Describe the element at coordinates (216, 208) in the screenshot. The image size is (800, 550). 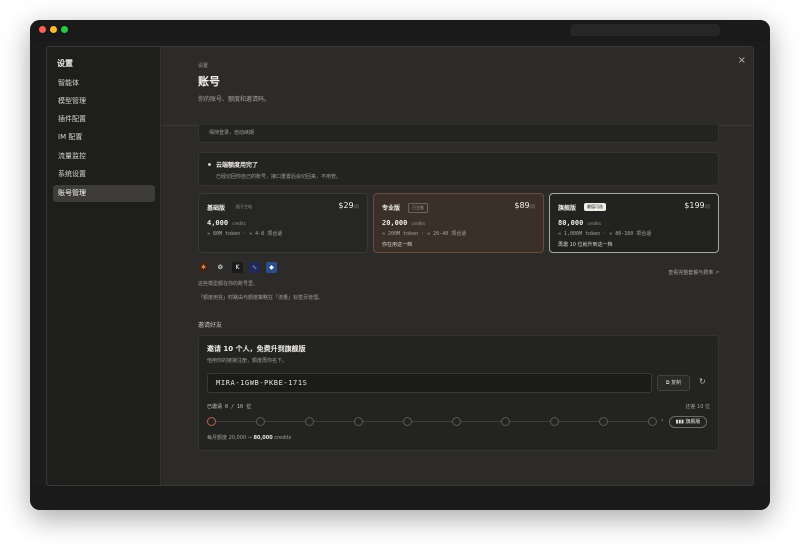
I see `plan-name: 基础版` at that location.